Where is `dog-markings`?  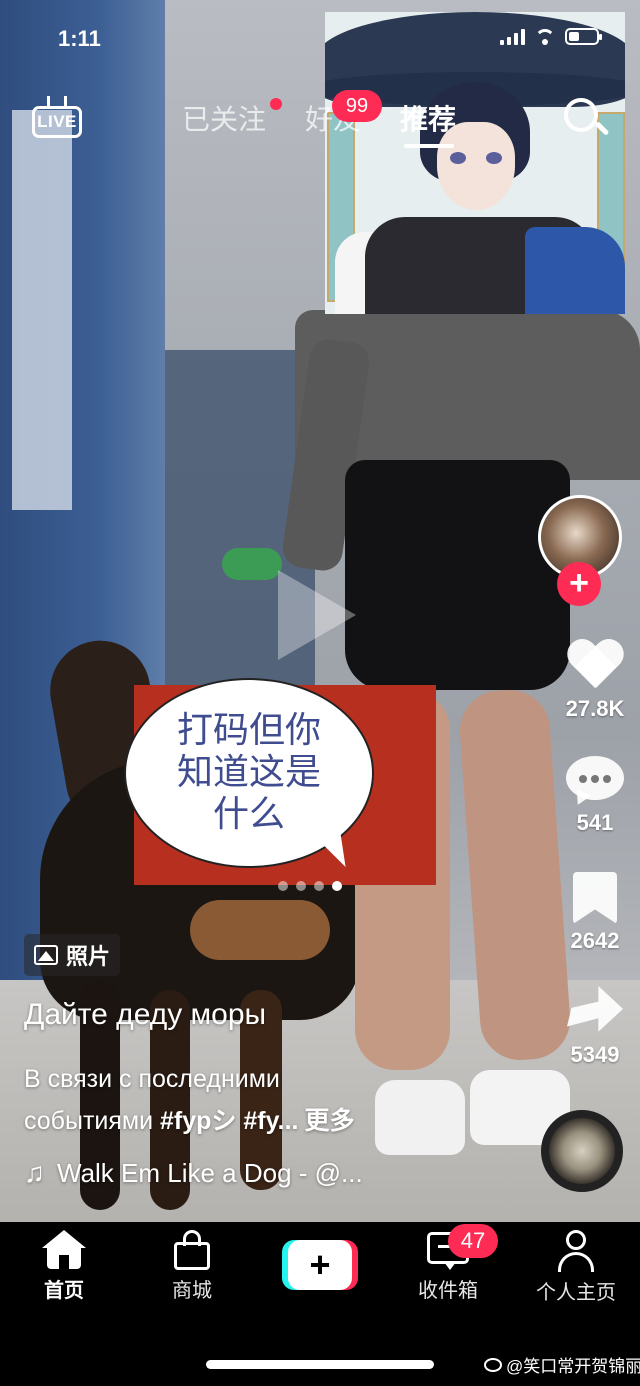
dog-markings is located at coordinates (260, 930).